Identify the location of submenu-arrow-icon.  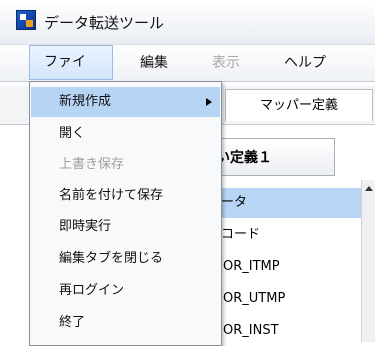
(209, 102).